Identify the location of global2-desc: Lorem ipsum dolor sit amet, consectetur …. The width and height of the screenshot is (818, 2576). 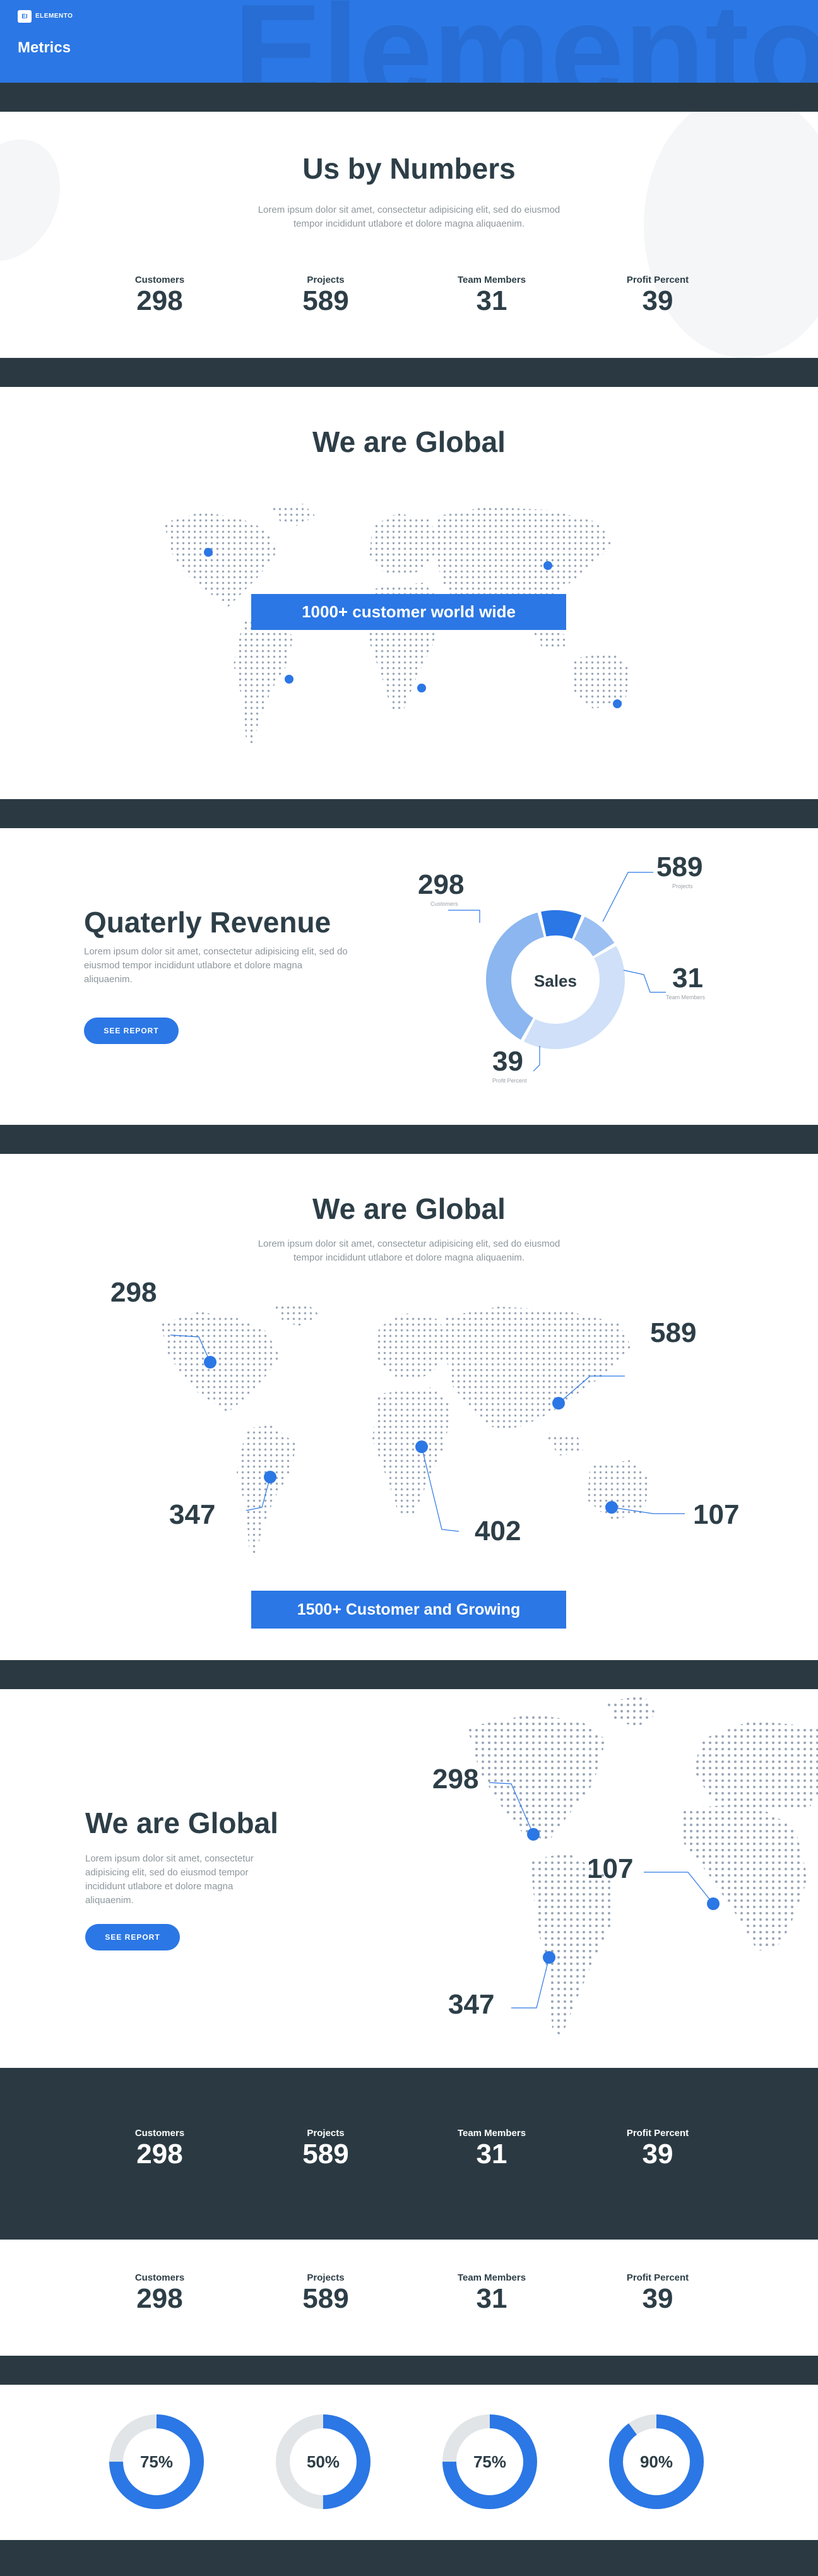
(409, 1250).